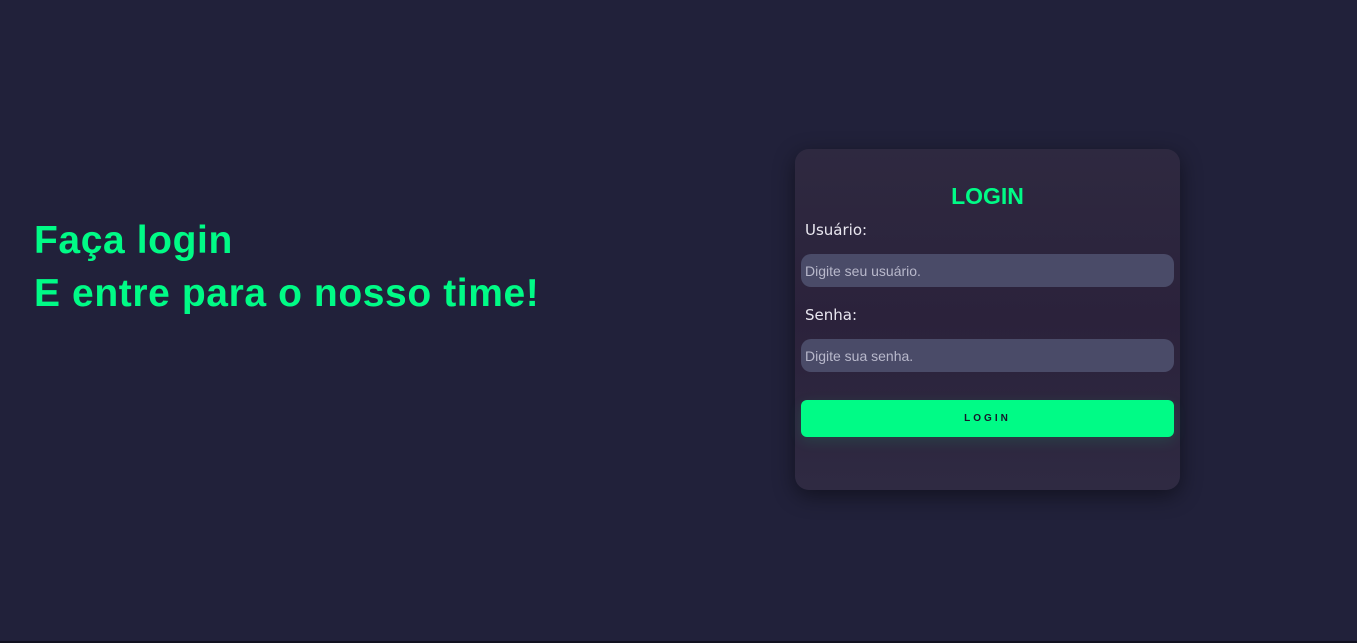  What do you see at coordinates (987, 196) in the screenshot?
I see `login-title: LOGIN` at bounding box center [987, 196].